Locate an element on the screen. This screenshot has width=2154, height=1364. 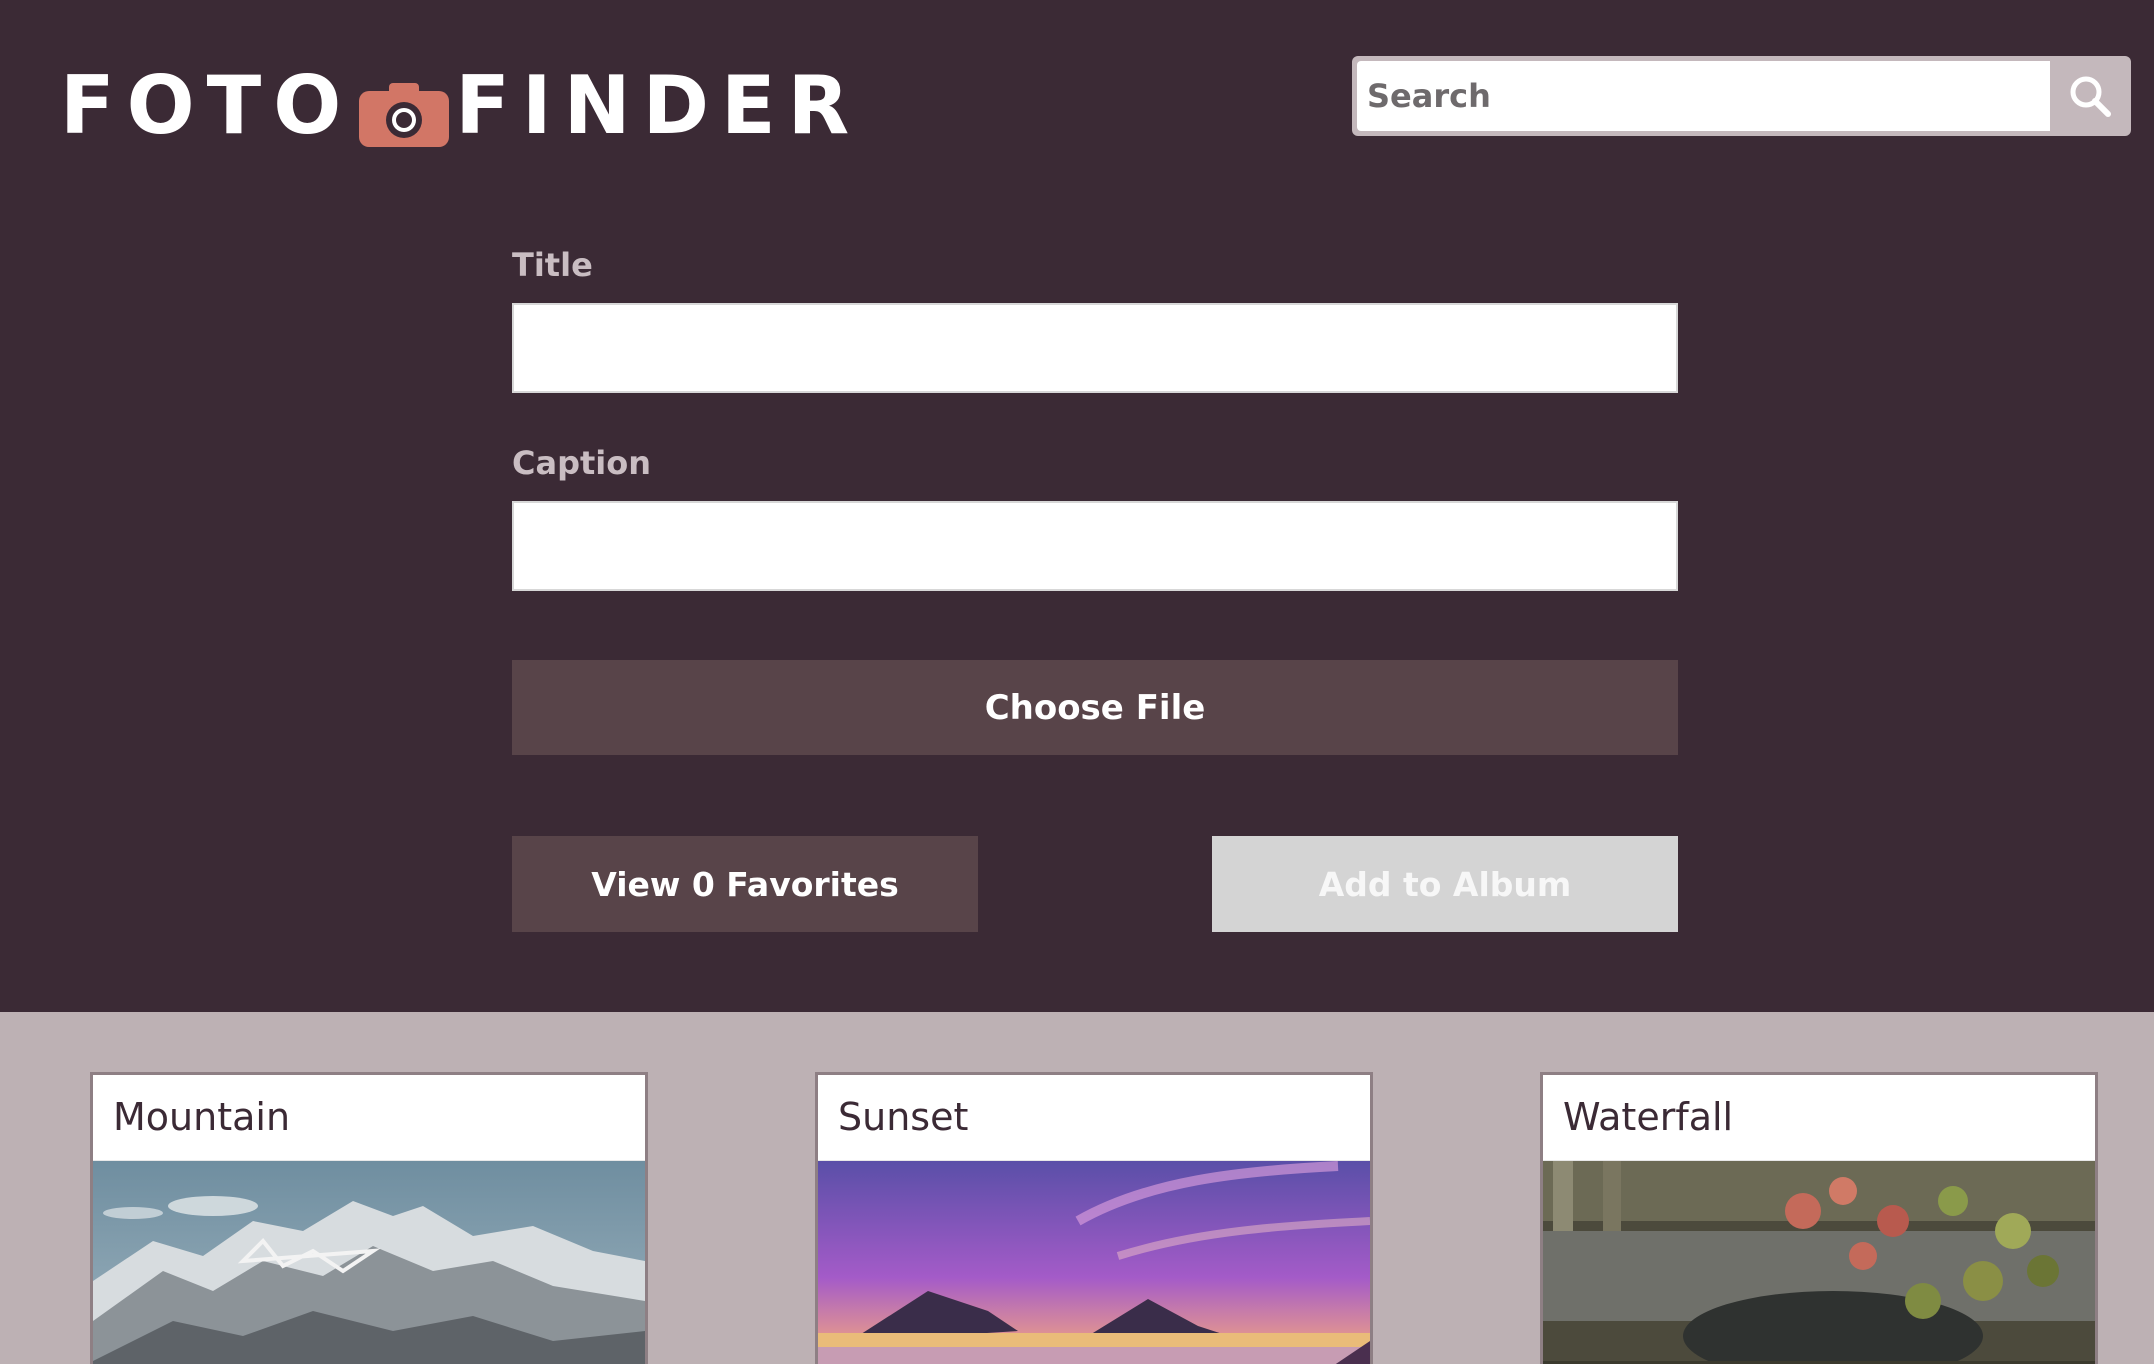
photo-card: Sunset is located at coordinates (1094, 1218).